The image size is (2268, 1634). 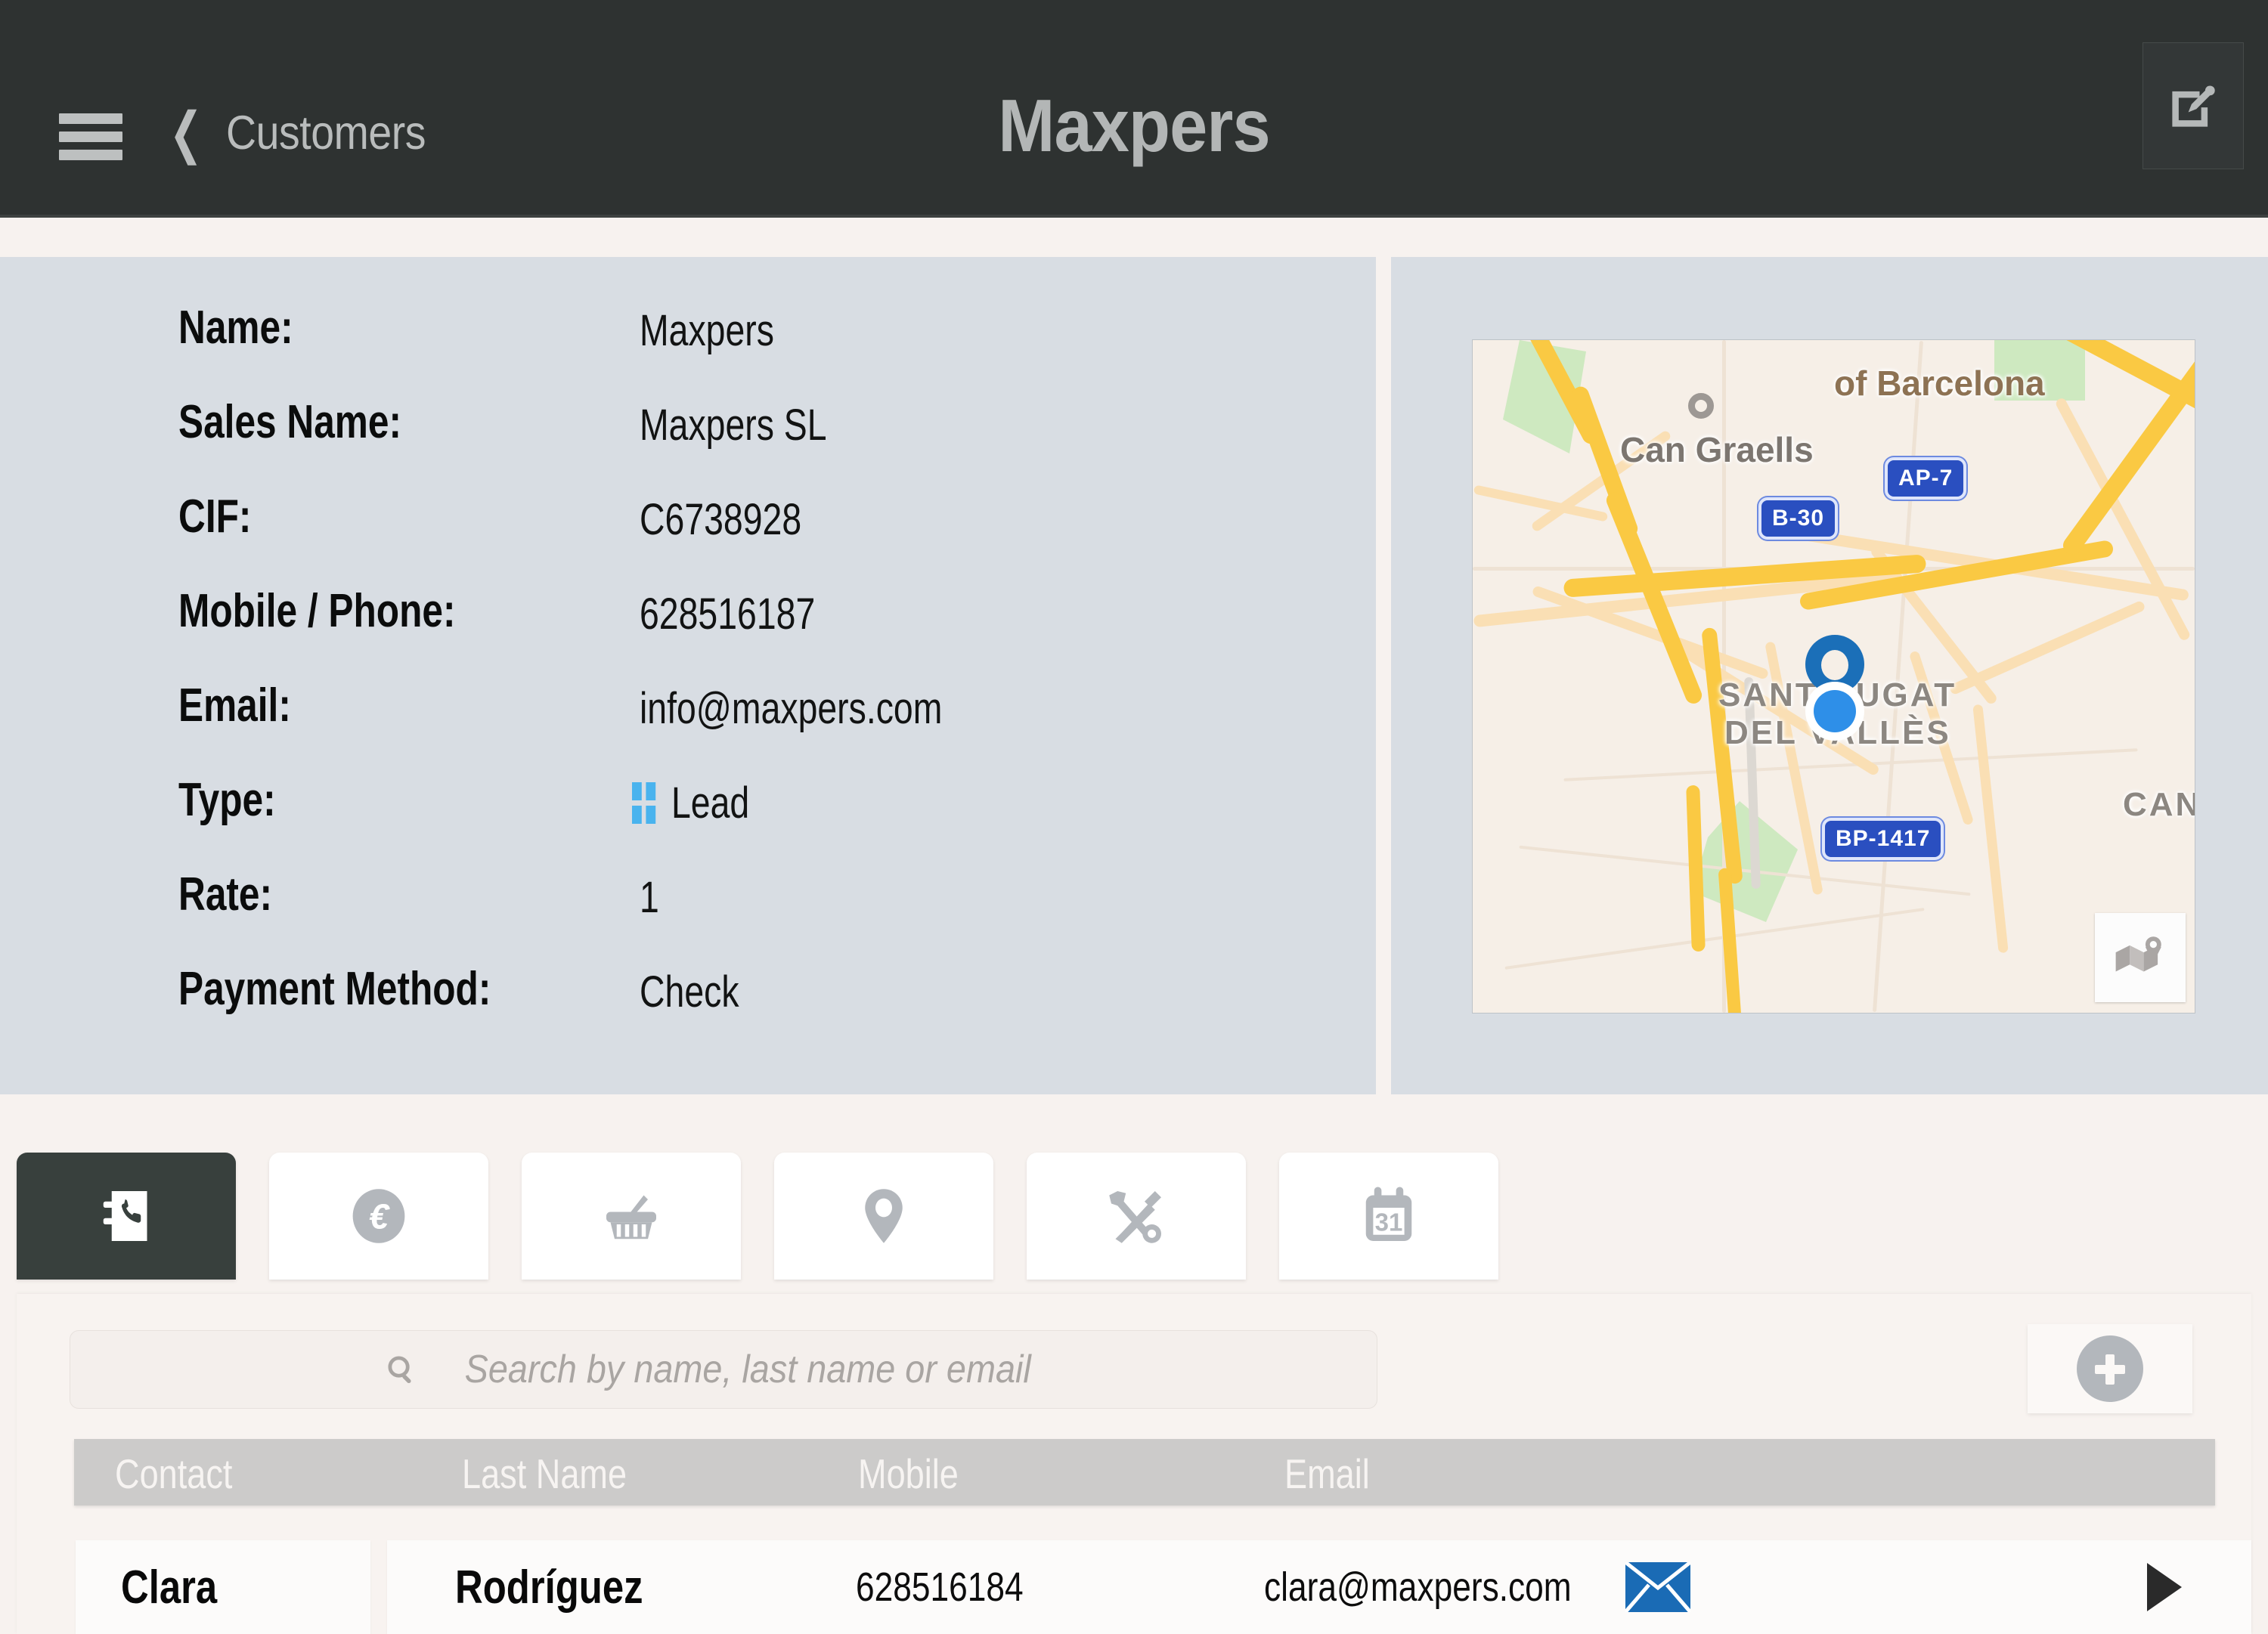 What do you see at coordinates (940, 1587) in the screenshot?
I see `contact-mobile: 628516184` at bounding box center [940, 1587].